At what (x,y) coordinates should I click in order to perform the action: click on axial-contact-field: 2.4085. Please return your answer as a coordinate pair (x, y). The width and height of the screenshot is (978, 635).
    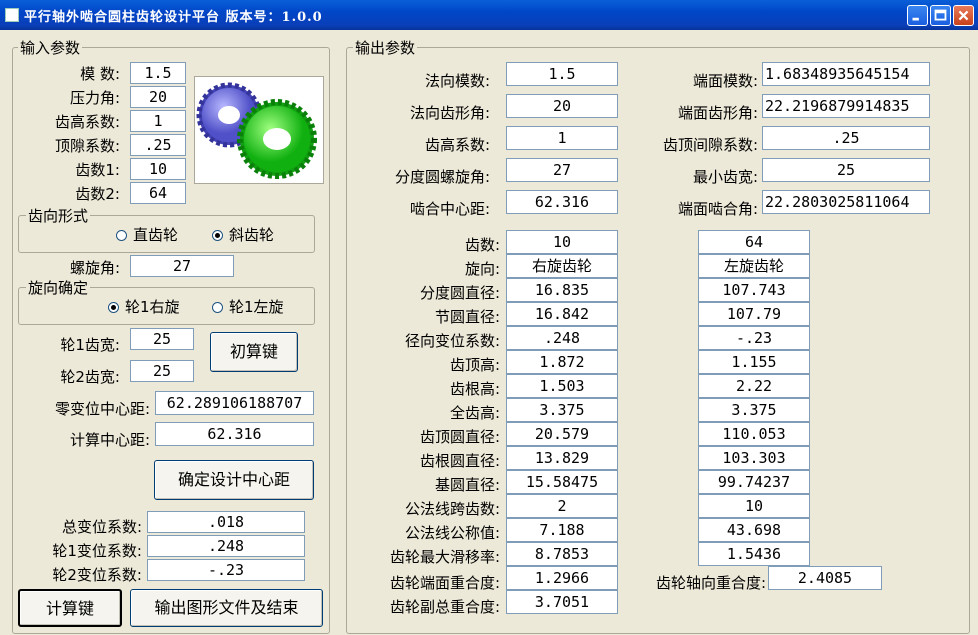
    Looking at the image, I should click on (825, 578).